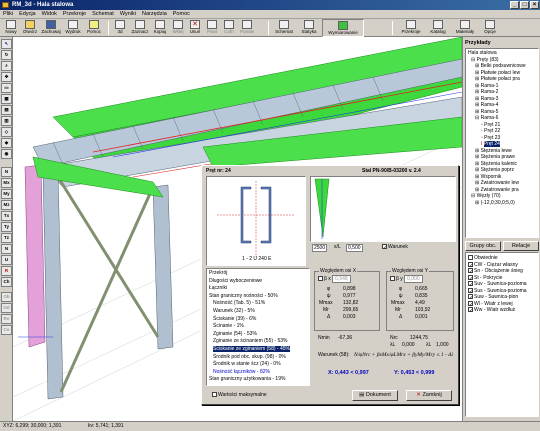  I want to click on tool-co: Co, so click(6, 330).